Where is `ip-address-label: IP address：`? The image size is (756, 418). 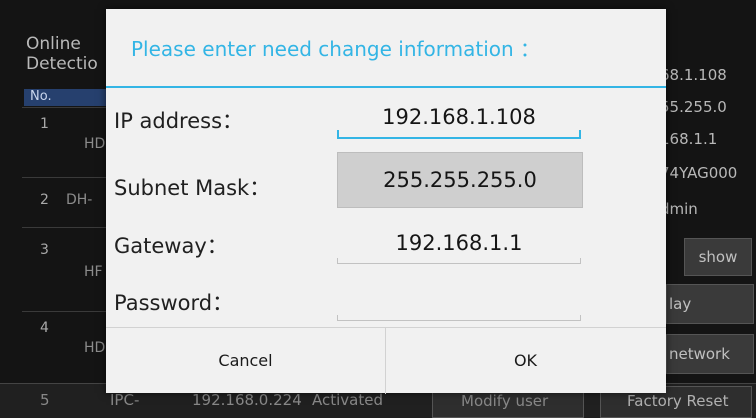
ip-address-label: IP address： is located at coordinates (179, 121).